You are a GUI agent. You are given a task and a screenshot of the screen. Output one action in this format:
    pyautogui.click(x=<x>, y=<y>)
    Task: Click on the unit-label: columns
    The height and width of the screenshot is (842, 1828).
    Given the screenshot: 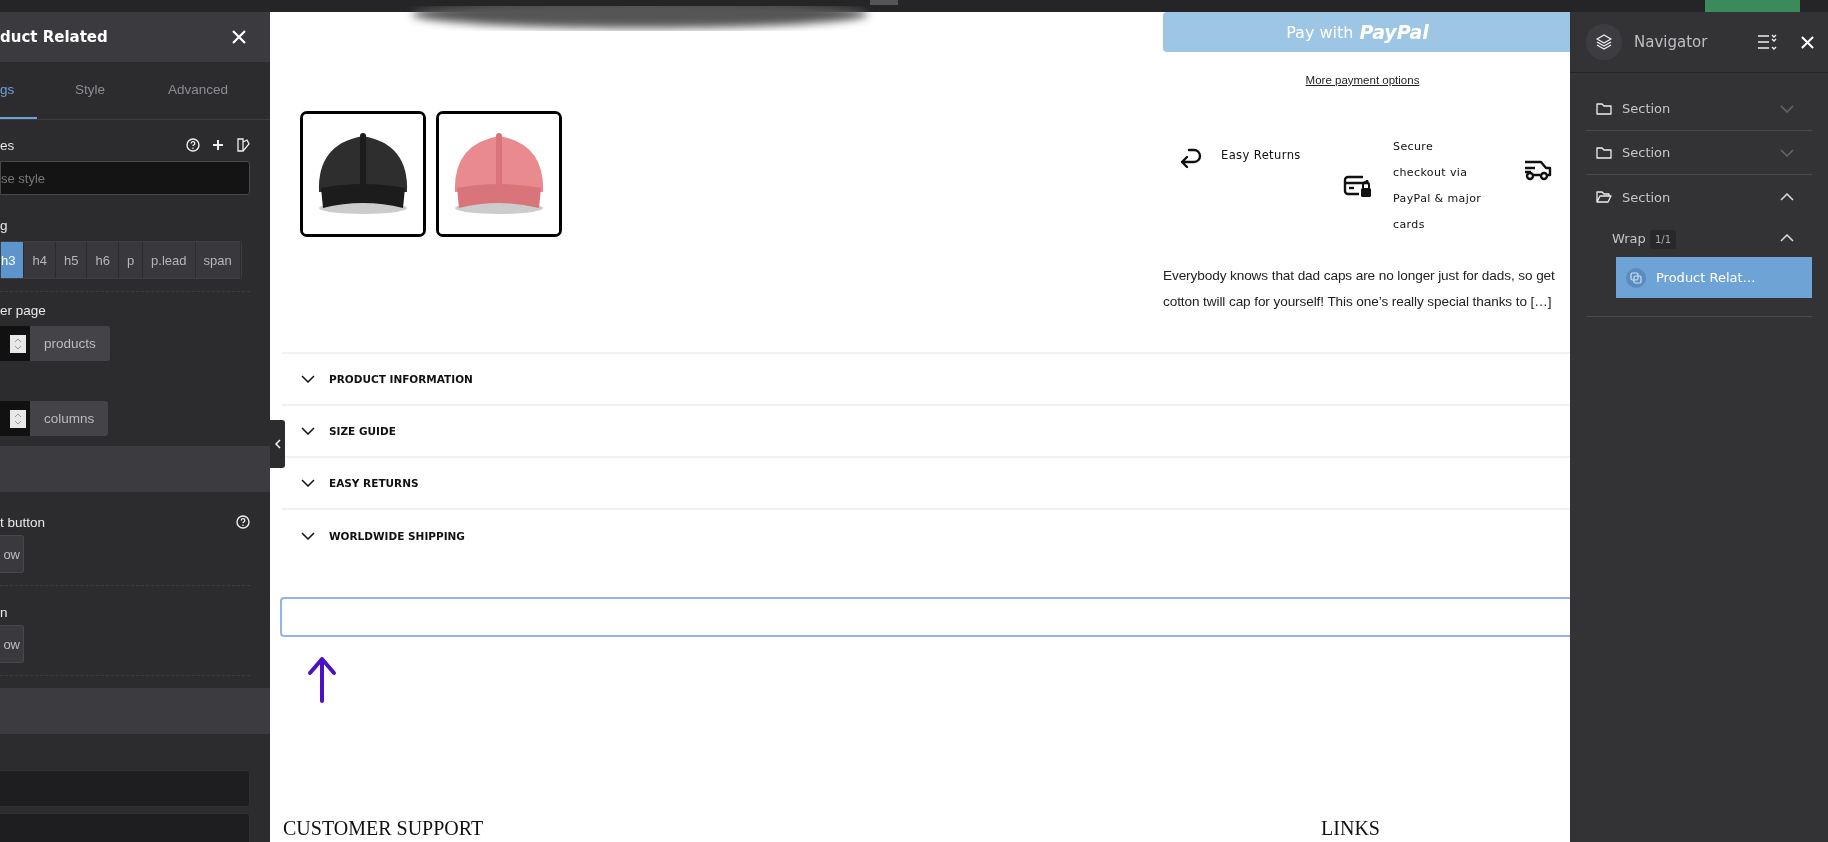 What is the action you would take?
    pyautogui.click(x=69, y=418)
    